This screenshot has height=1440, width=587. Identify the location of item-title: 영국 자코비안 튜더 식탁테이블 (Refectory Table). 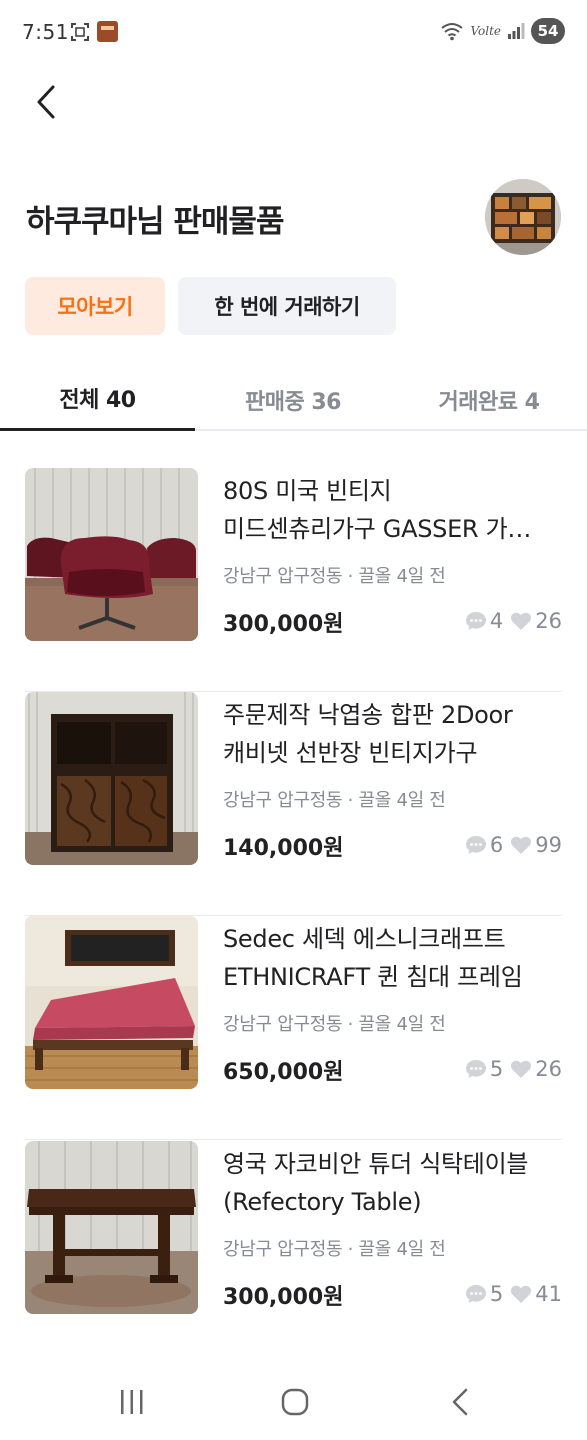
(376, 1183).